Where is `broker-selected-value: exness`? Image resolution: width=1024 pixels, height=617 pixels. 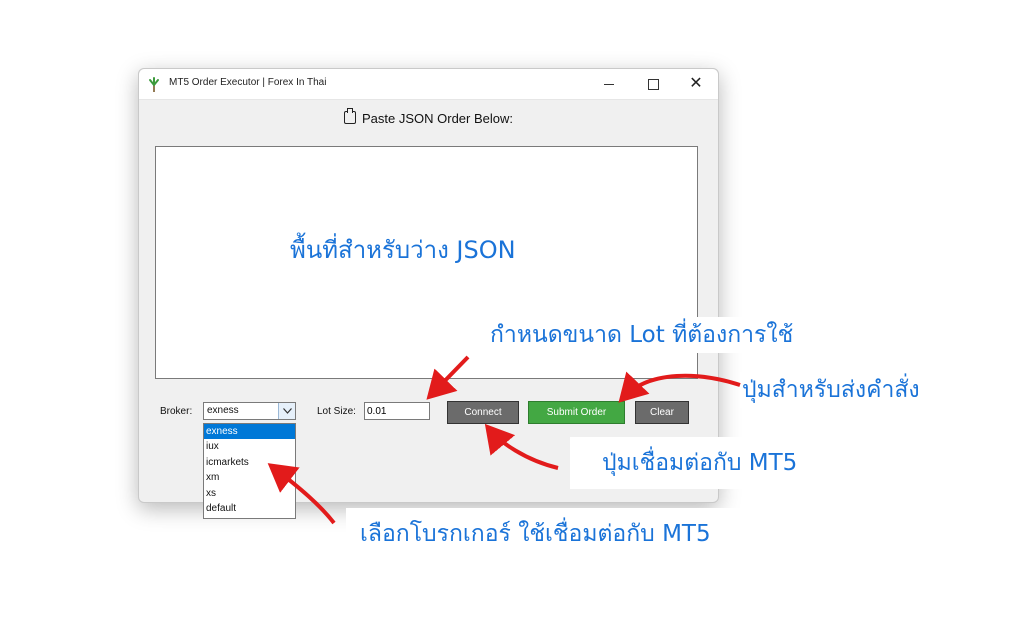
broker-selected-value: exness is located at coordinates (223, 410).